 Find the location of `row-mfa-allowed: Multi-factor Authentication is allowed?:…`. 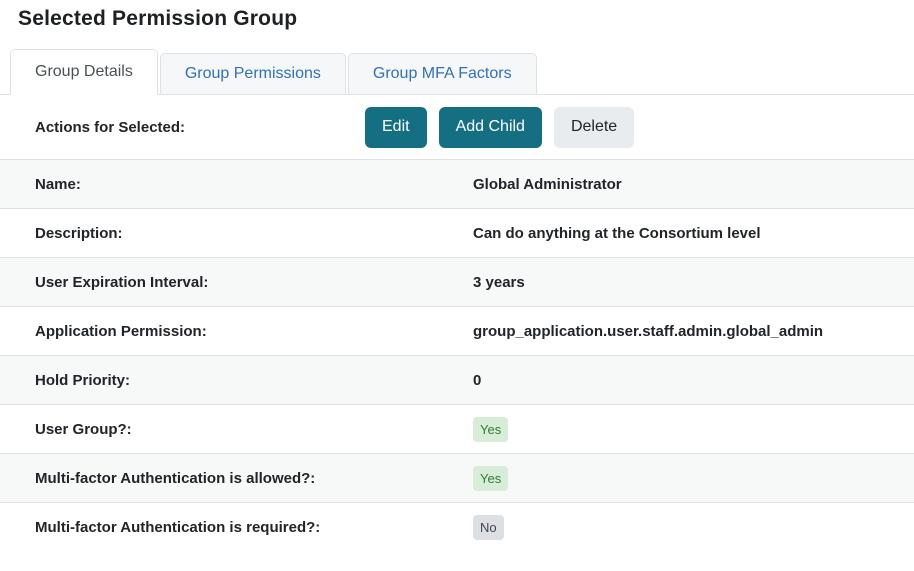

row-mfa-allowed: Multi-factor Authentication is allowed?:… is located at coordinates (457, 477).